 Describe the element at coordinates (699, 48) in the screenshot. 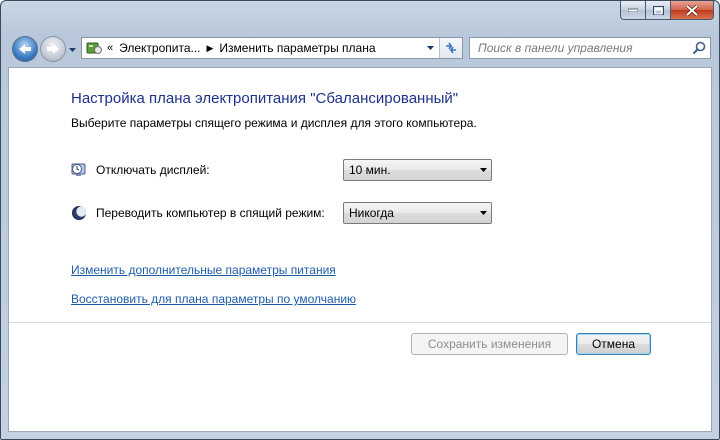

I see `search-icon` at that location.